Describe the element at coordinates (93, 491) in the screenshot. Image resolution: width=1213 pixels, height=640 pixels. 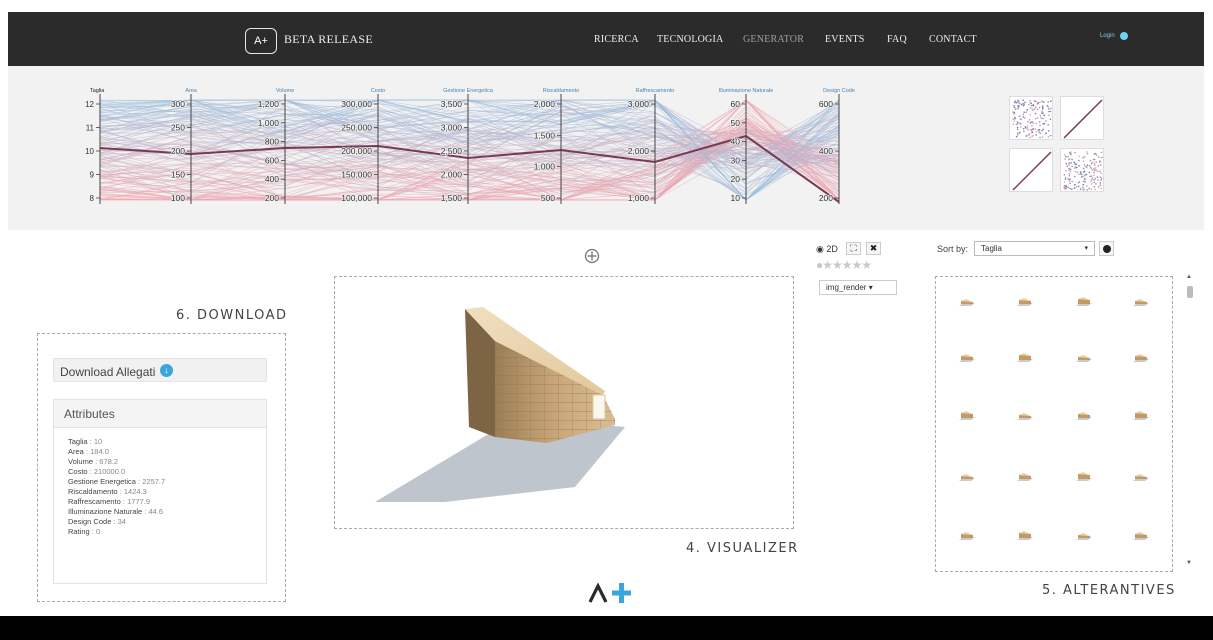
I see `attribute-key: Riscaldamento` at that location.